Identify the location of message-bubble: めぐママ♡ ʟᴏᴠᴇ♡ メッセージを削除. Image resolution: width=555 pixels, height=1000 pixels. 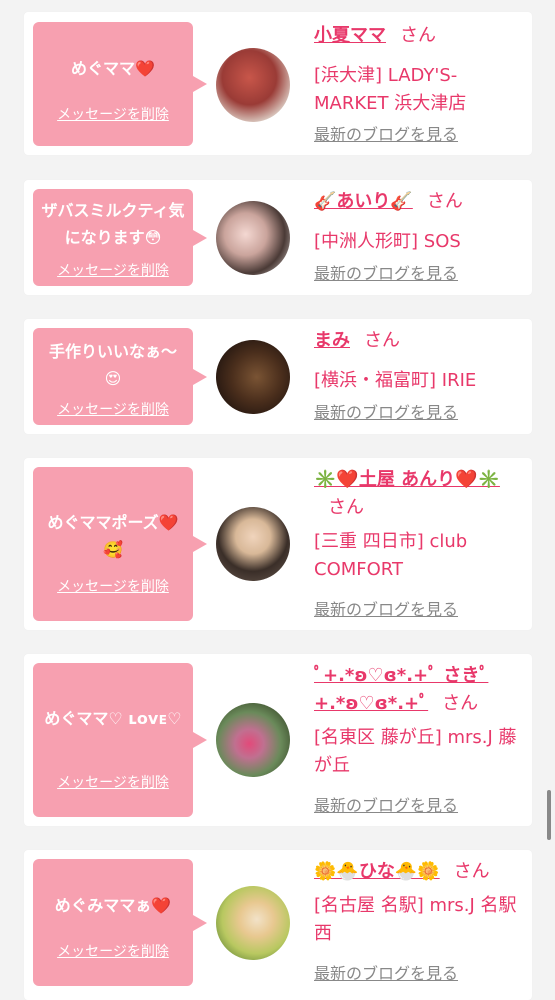
(120, 740).